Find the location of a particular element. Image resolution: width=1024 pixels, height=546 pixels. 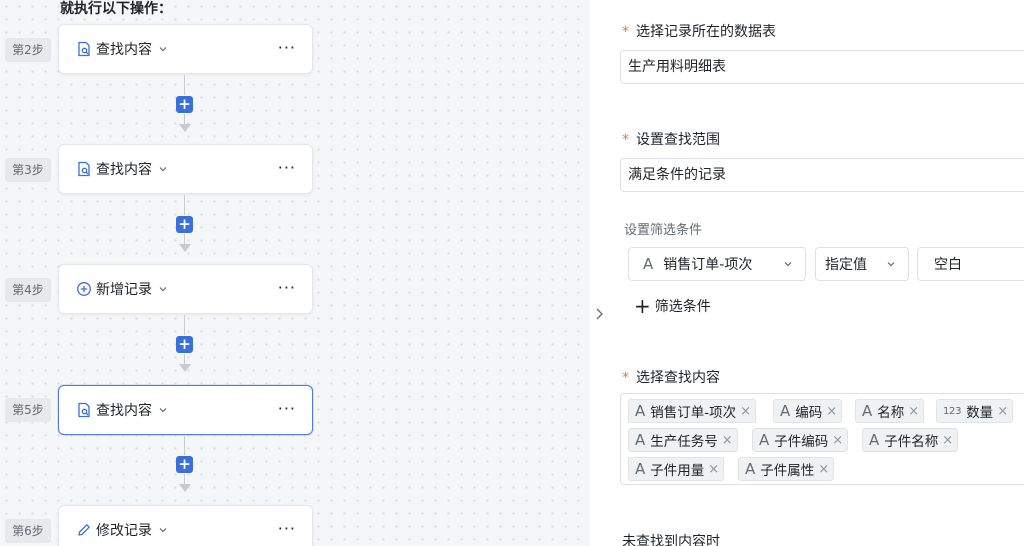

filter-operator-select: 指定值 is located at coordinates (862, 264).